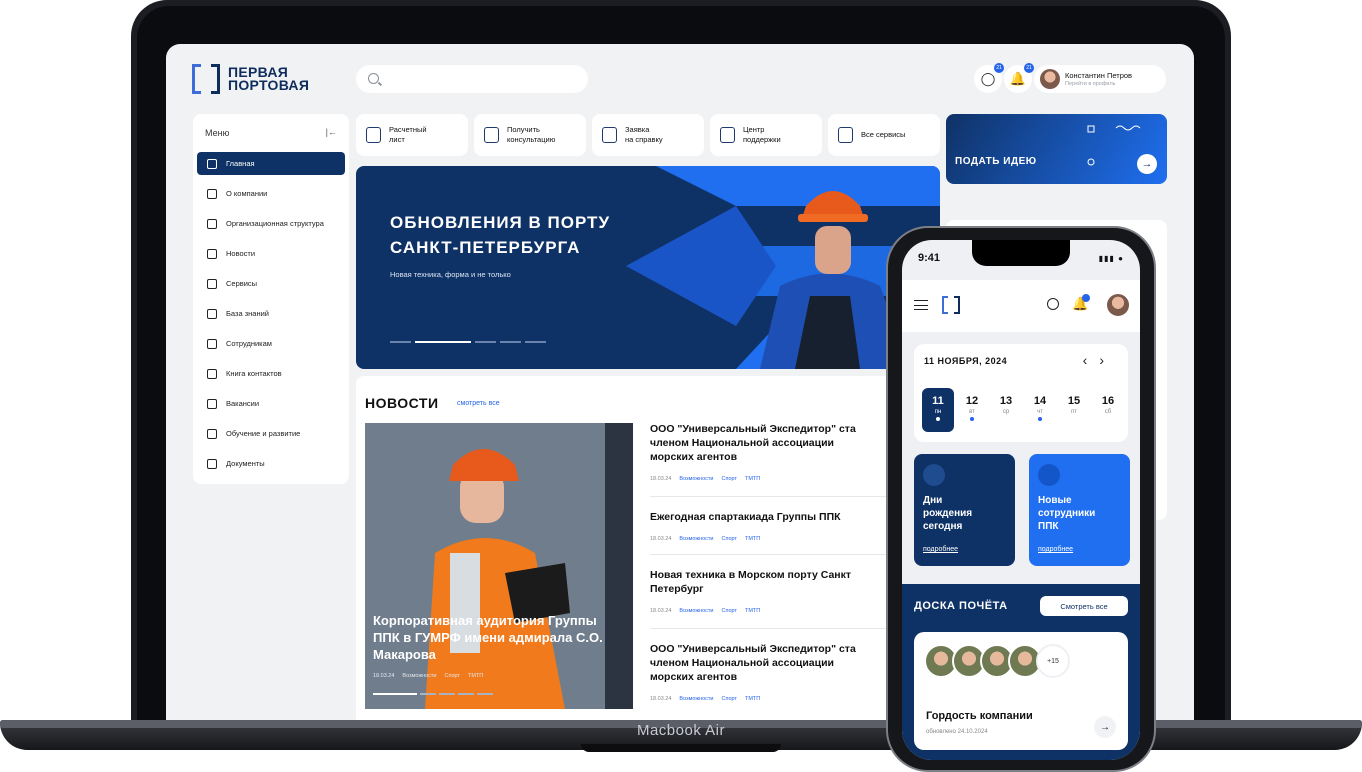  I want to click on birthdays-card: Дни рождения сегодня подробнее, so click(964, 510).